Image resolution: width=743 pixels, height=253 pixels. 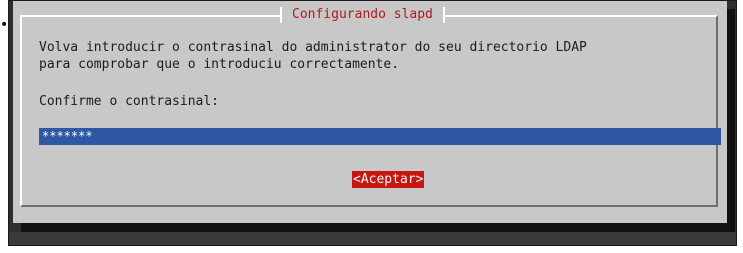 What do you see at coordinates (380, 136) in the screenshot?
I see `password-confirm-field: *******` at bounding box center [380, 136].